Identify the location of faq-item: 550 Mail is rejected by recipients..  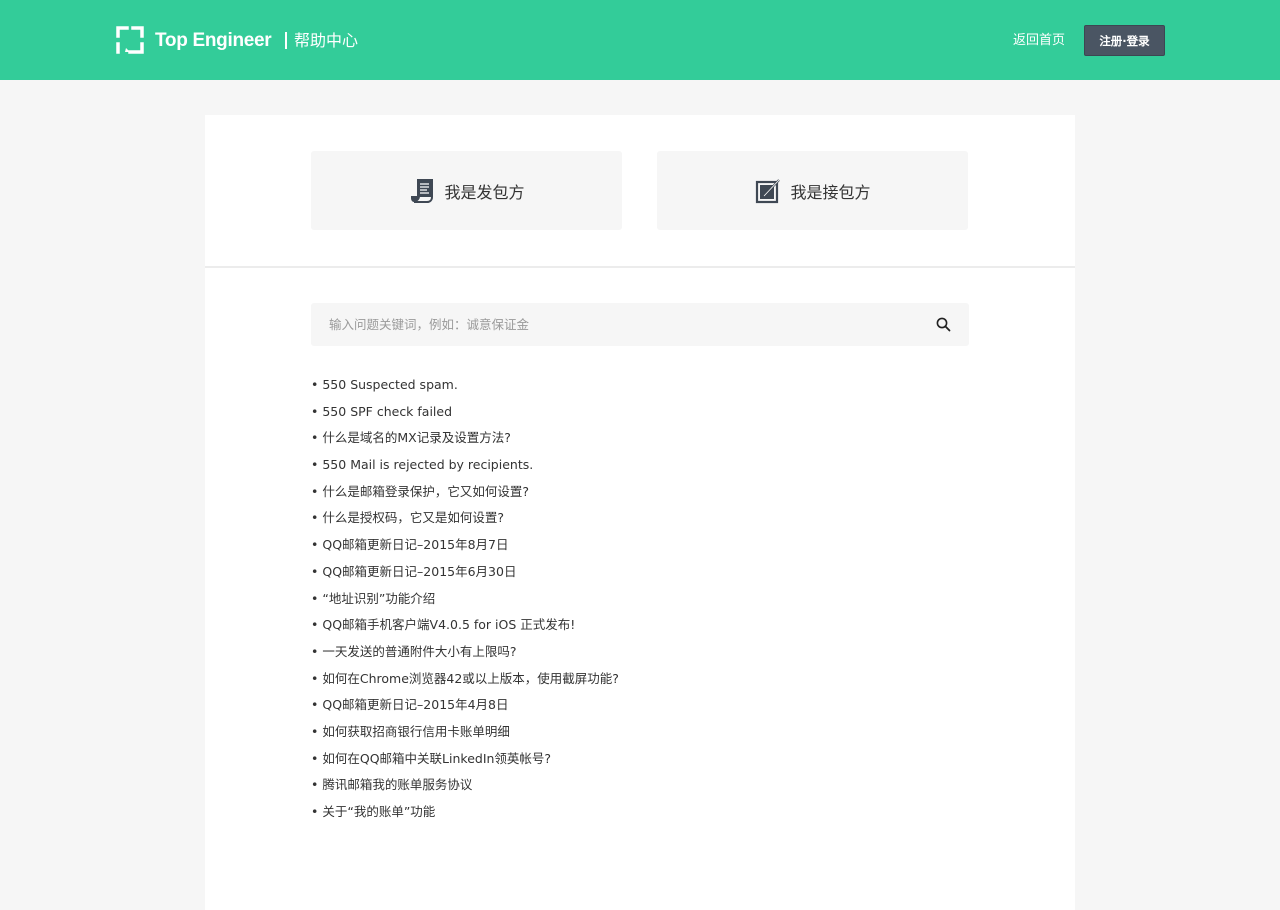
(631, 465).